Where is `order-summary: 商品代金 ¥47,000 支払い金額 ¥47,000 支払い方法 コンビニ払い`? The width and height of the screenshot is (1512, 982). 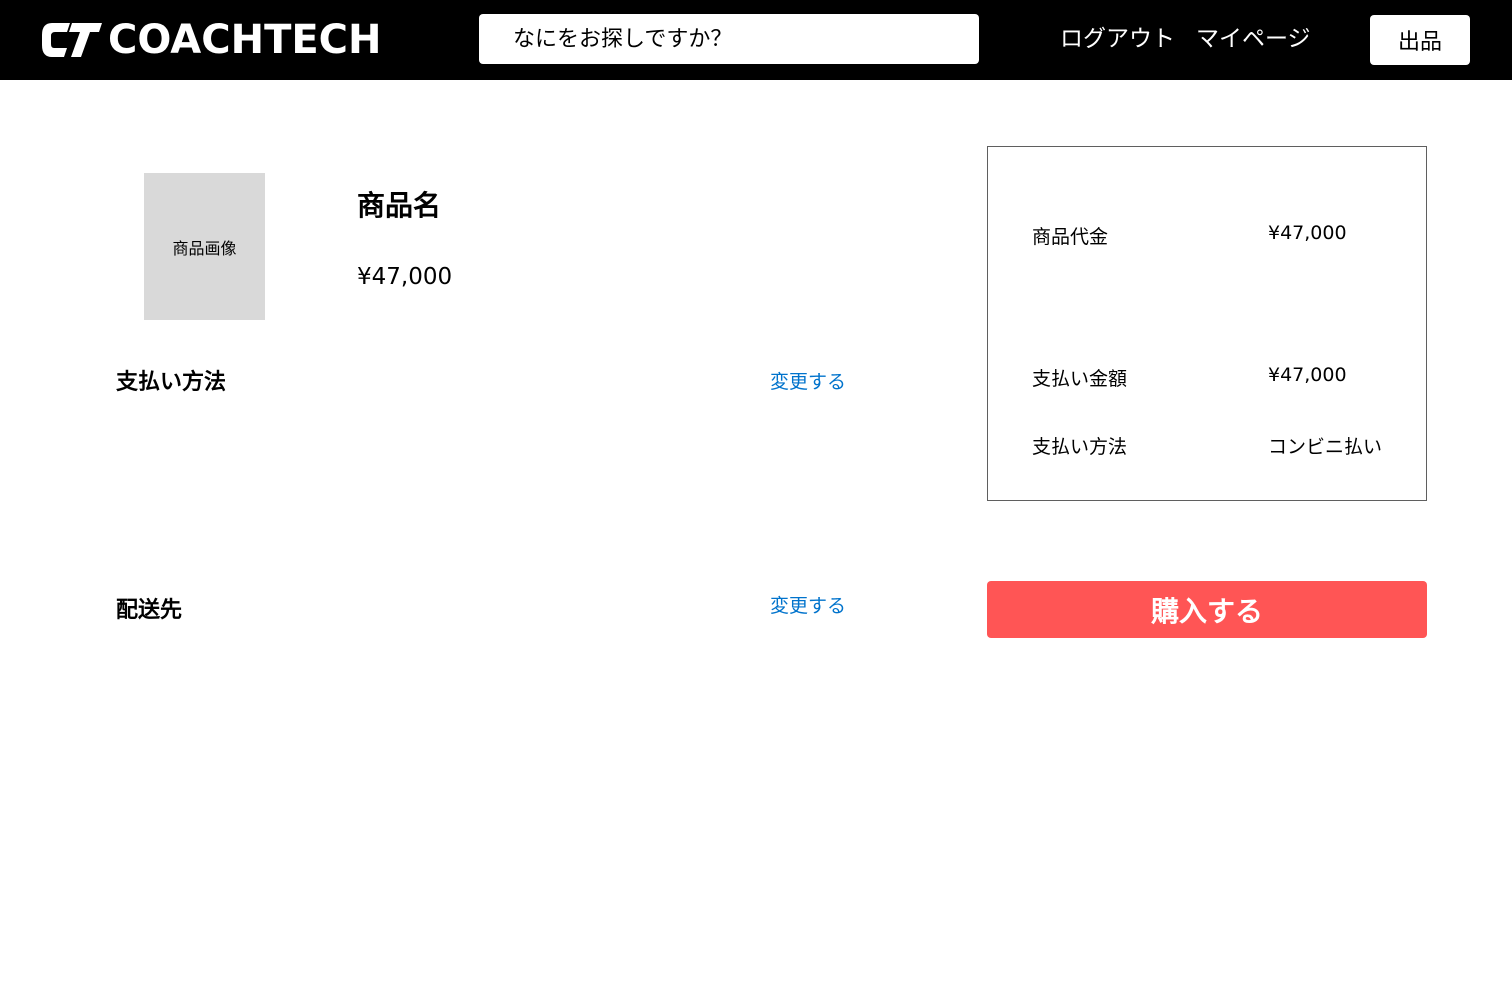 order-summary: 商品代金 ¥47,000 支払い金額 ¥47,000 支払い方法 コンビニ払い is located at coordinates (1207, 323).